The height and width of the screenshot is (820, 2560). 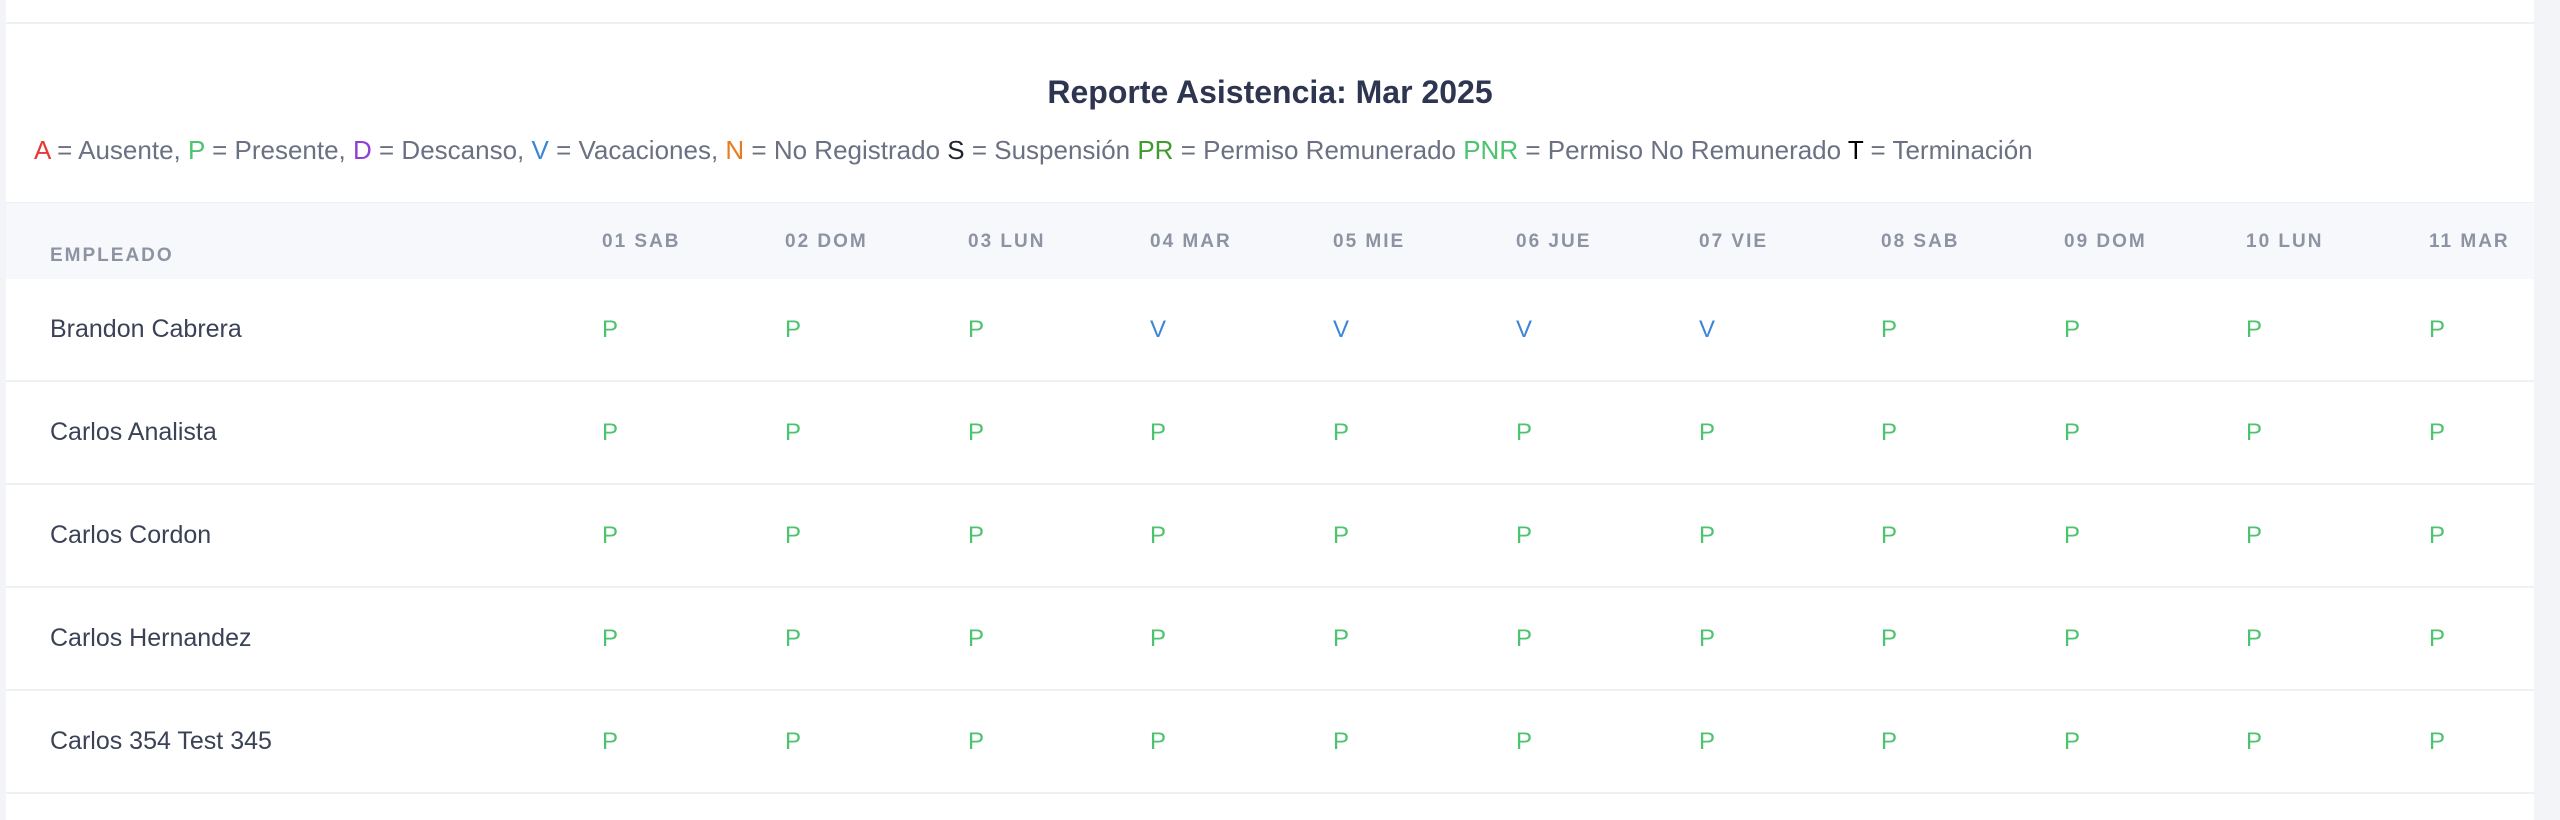 I want to click on report-title: Reporte Asistencia: Mar 2025, so click(x=1270, y=92).